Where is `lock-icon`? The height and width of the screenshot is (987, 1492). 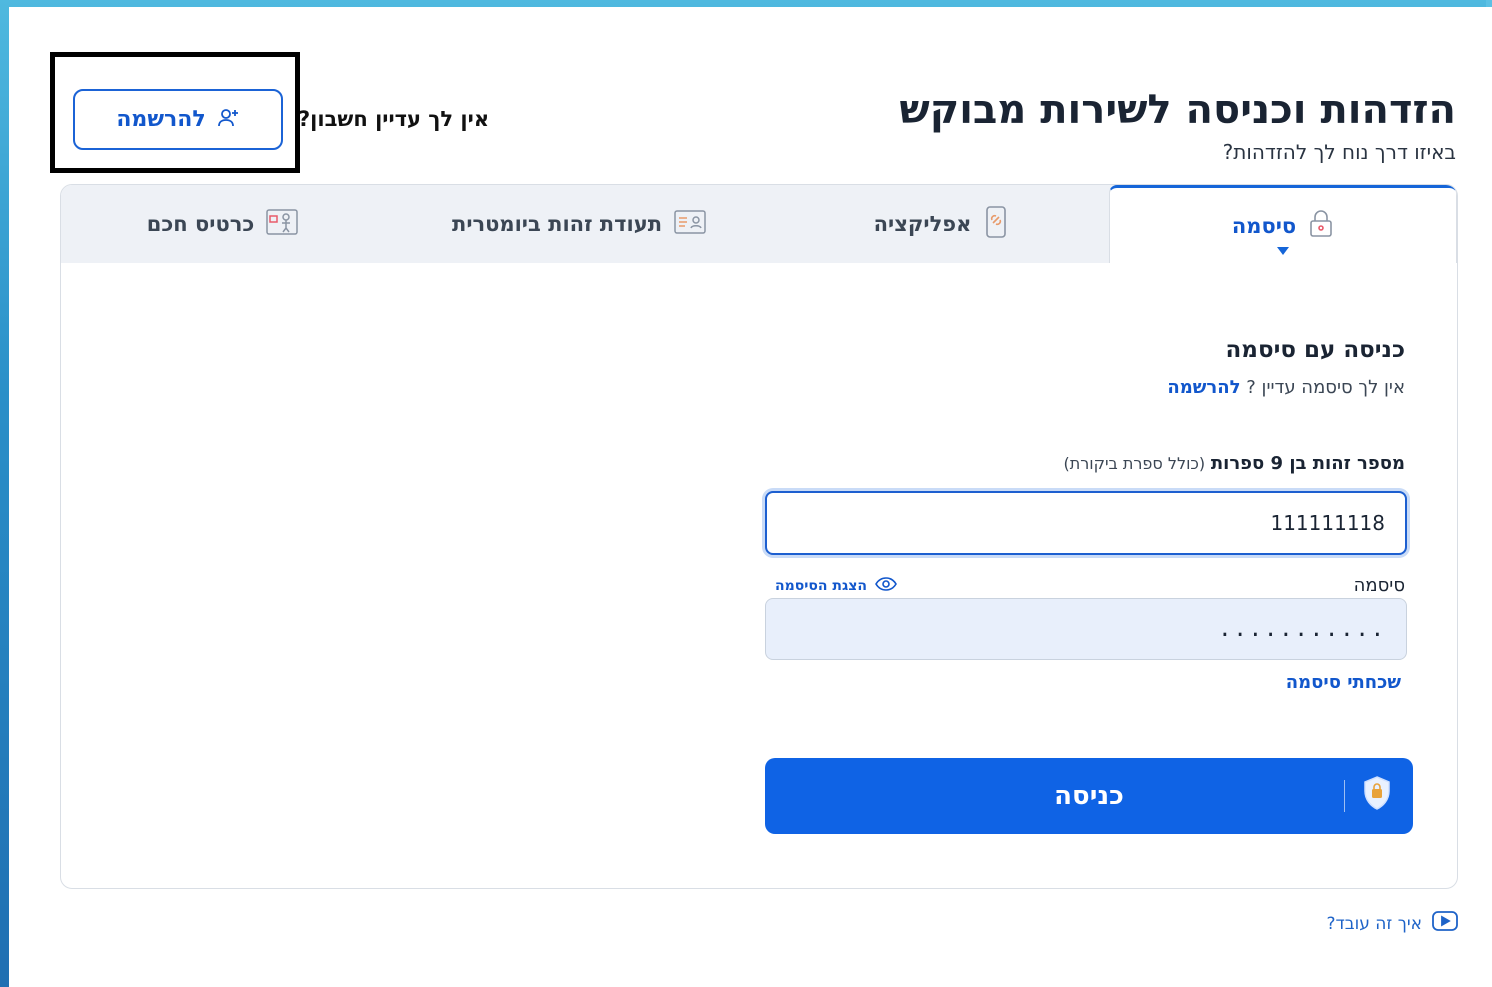
lock-icon is located at coordinates (1321, 225).